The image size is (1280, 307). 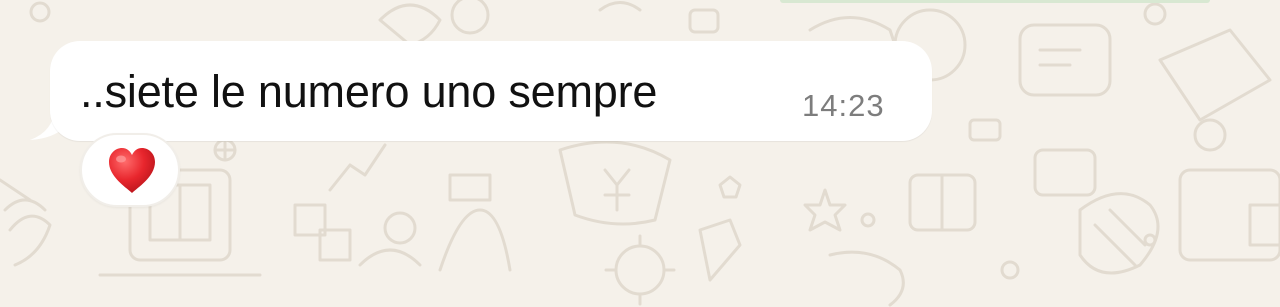 I want to click on message-text: ..siete le numero uno sempre, so click(x=369, y=91).